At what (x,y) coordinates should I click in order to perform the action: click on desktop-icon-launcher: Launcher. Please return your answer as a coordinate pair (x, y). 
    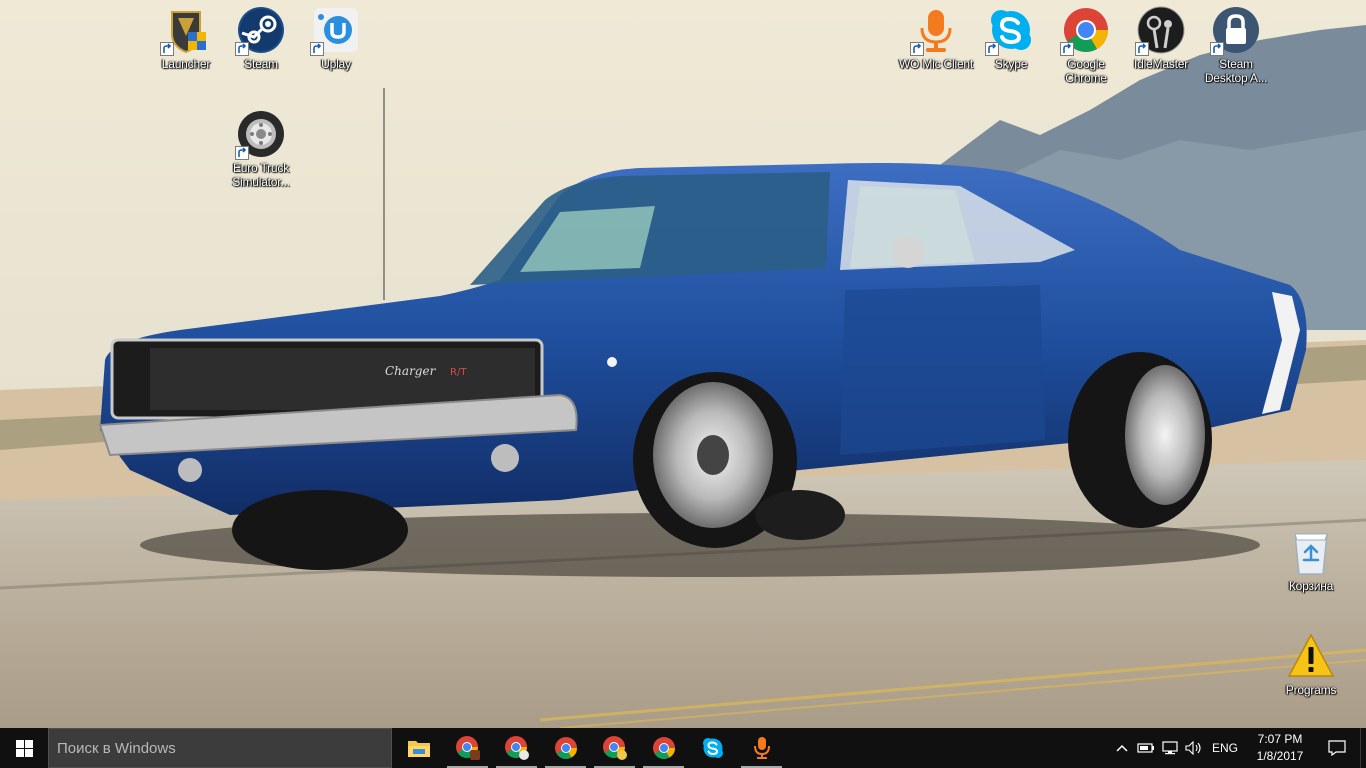
    Looking at the image, I should click on (186, 35).